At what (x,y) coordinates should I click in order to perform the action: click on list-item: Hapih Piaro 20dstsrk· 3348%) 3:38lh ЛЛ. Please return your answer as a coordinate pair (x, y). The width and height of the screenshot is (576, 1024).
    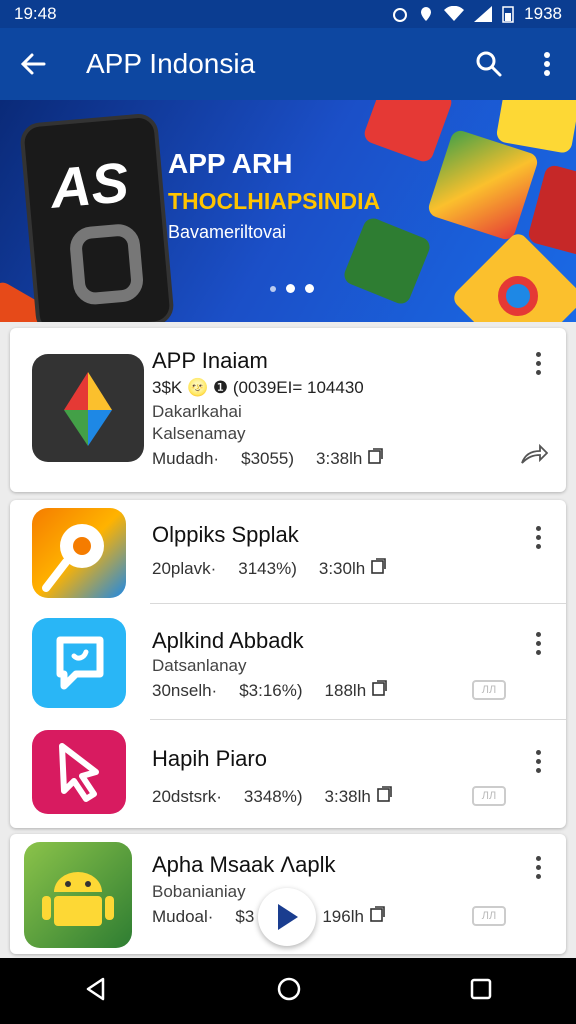
    Looking at the image, I should click on (288, 774).